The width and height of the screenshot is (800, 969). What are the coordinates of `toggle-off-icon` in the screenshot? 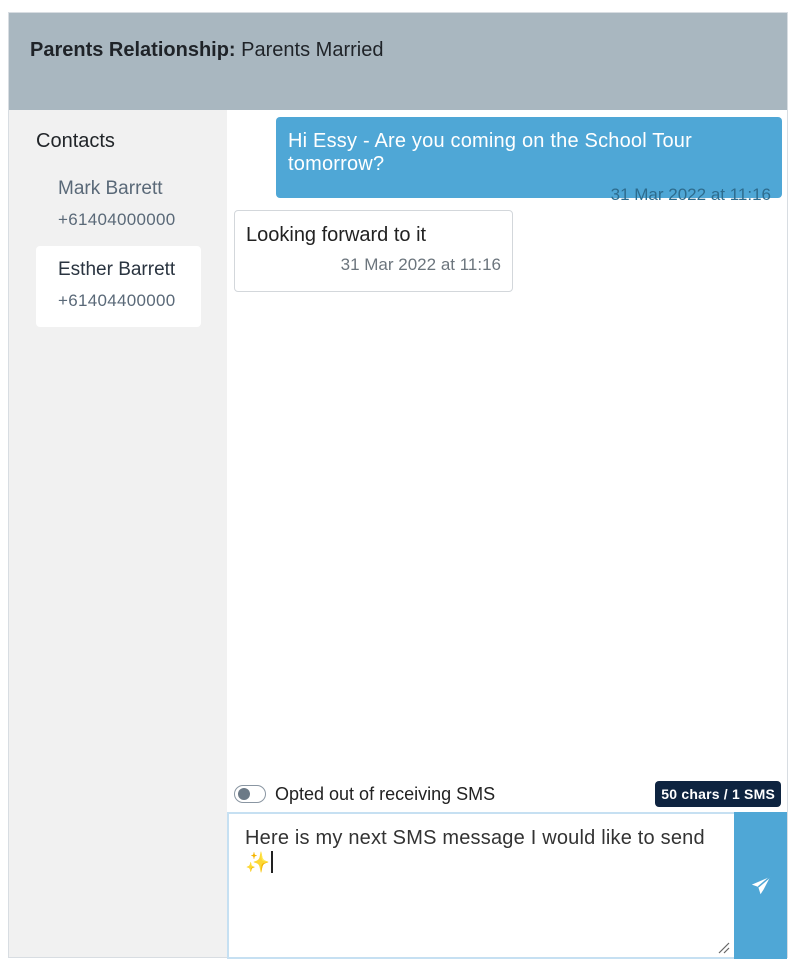 It's located at (250, 794).